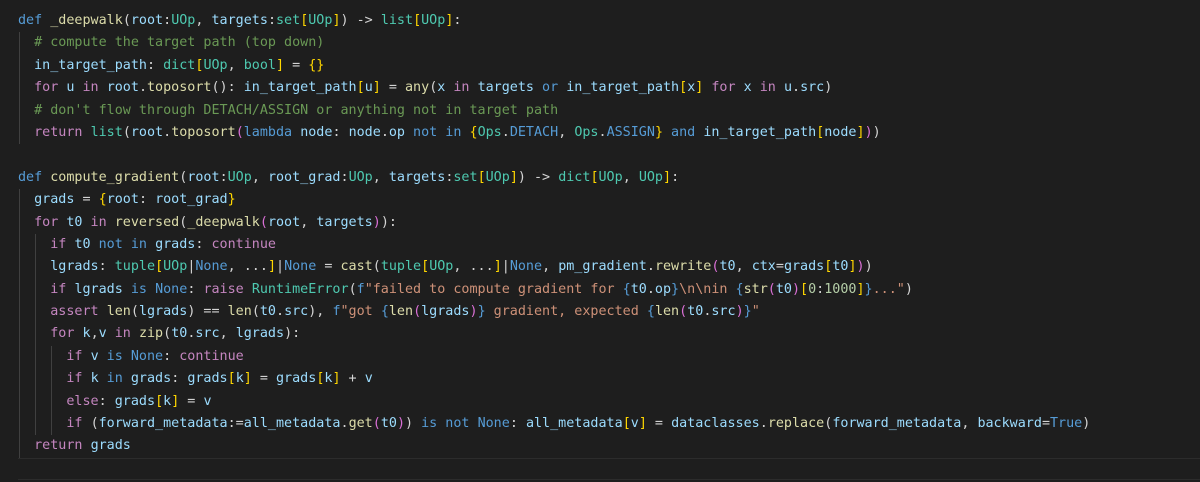  Describe the element at coordinates (207, 334) in the screenshot. I see `code-token: src` at that location.